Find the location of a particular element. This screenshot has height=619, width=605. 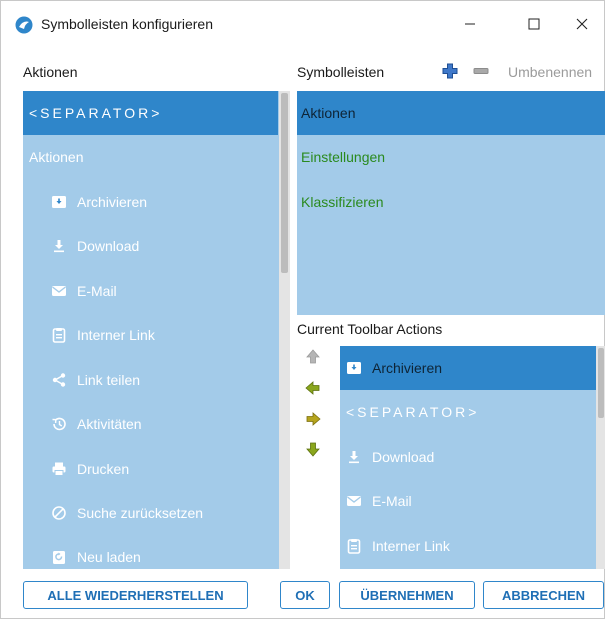

list-item-label: Download is located at coordinates (108, 246).